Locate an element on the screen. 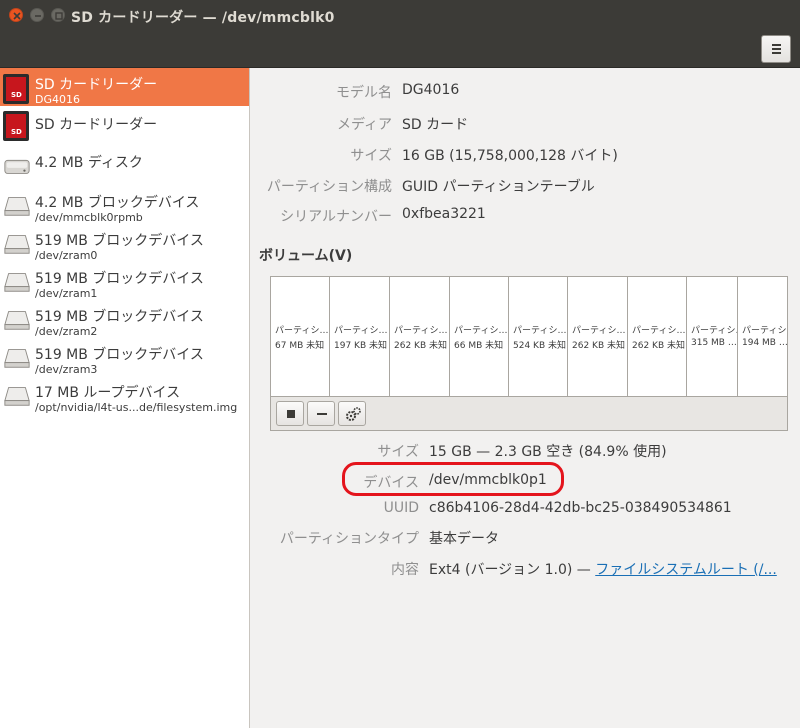  header-bar is located at coordinates (400, 49).